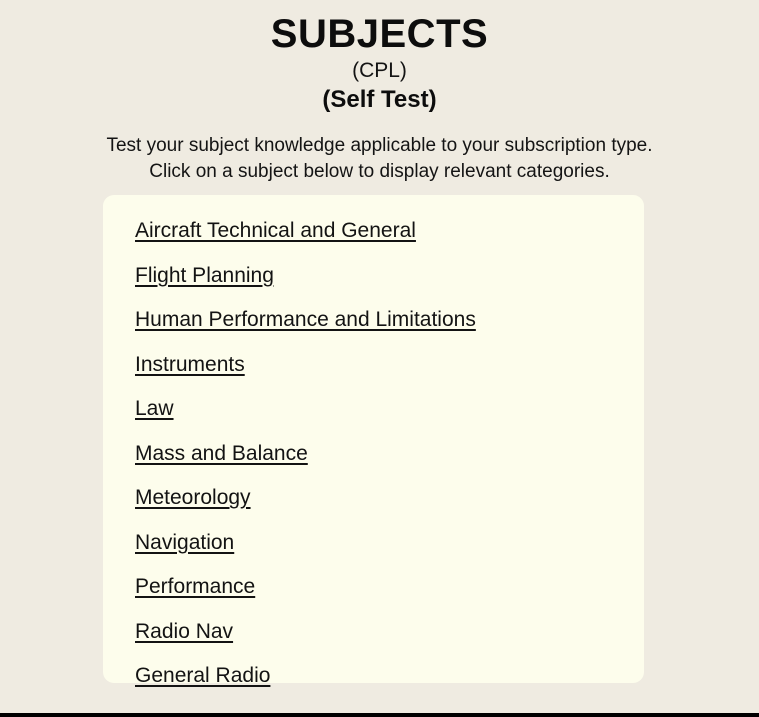 The height and width of the screenshot is (717, 759). I want to click on list-item: Aircraft Technical and General, so click(373, 231).